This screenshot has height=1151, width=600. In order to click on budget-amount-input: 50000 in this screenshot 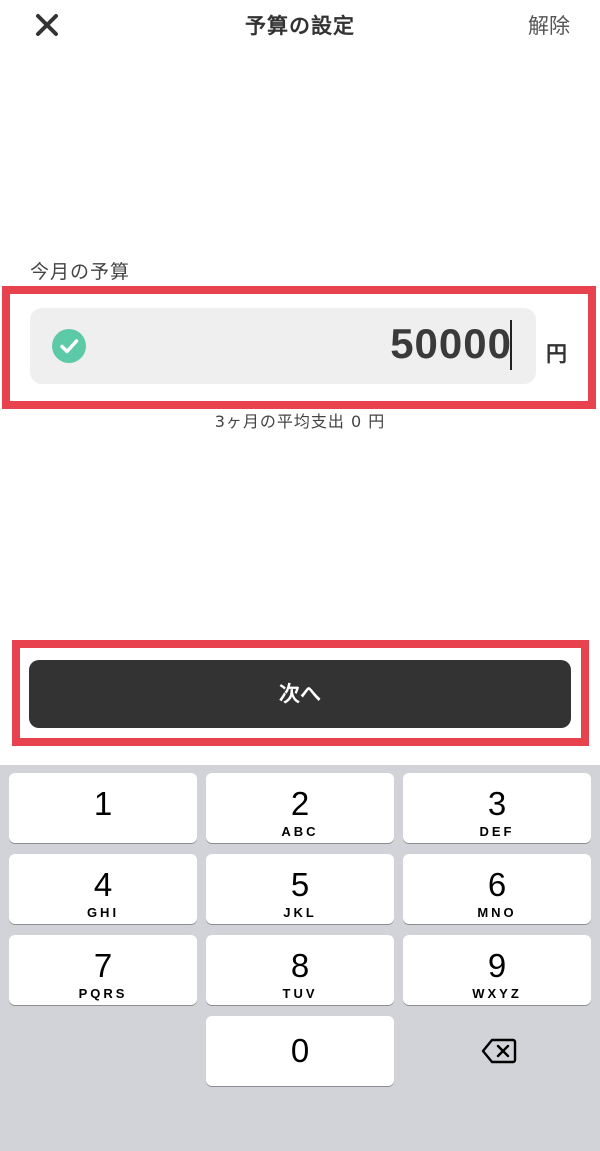, I will do `click(283, 346)`.